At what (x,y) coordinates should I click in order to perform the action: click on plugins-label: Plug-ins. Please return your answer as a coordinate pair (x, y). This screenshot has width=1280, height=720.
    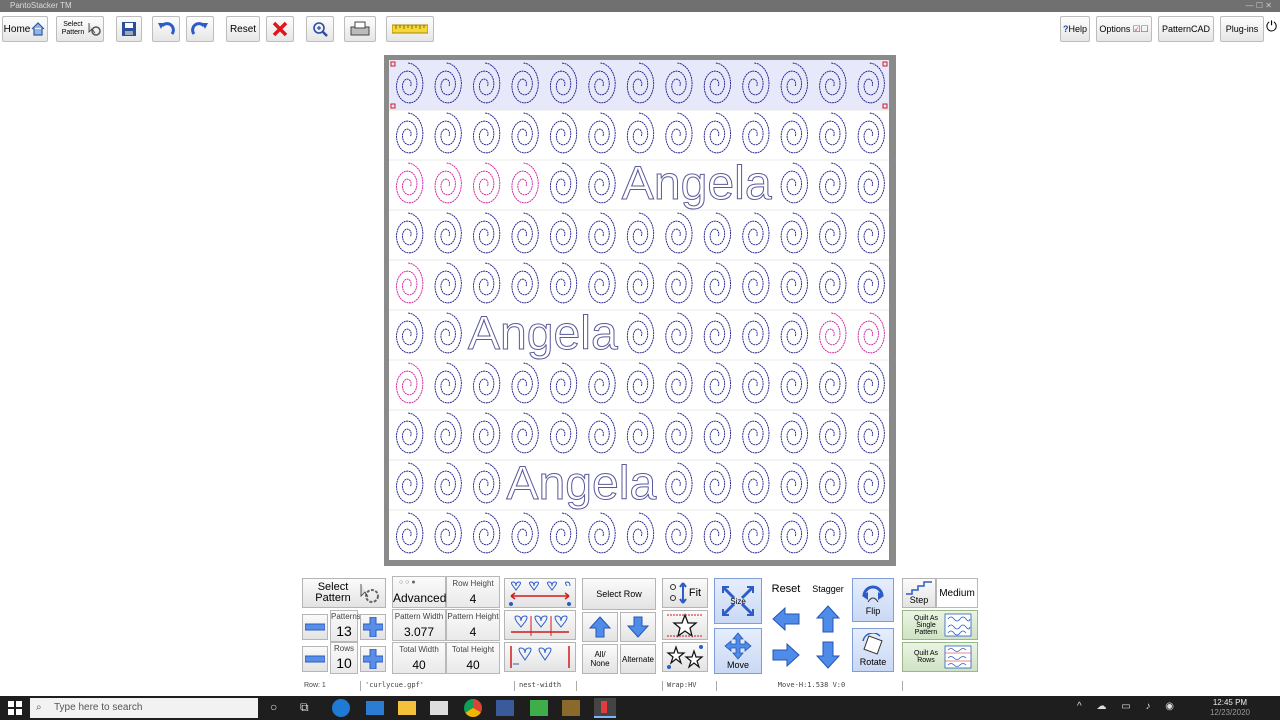
    Looking at the image, I should click on (1242, 29).